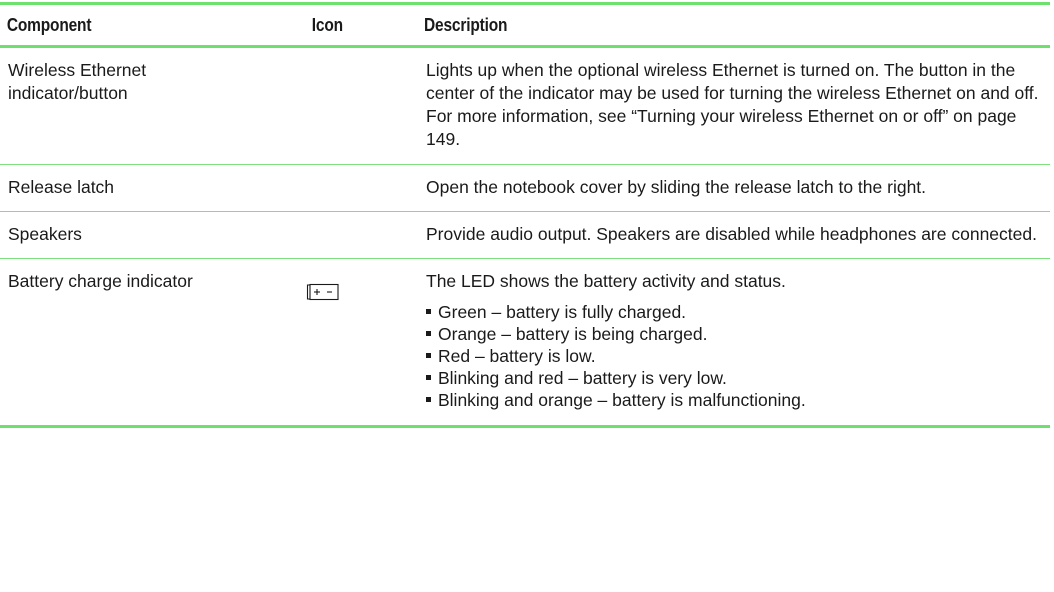 This screenshot has width=1054, height=592. What do you see at coordinates (77, 81) in the screenshot?
I see `component-name: Wireless Ethernet indicator/button` at bounding box center [77, 81].